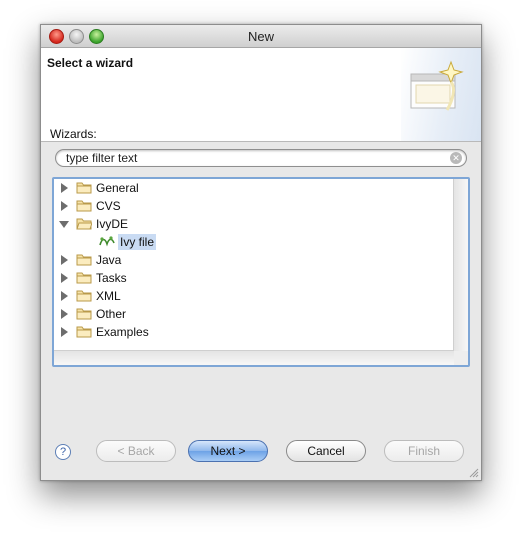  Describe the element at coordinates (90, 63) in the screenshot. I see `banner-title: Select a wizard` at that location.